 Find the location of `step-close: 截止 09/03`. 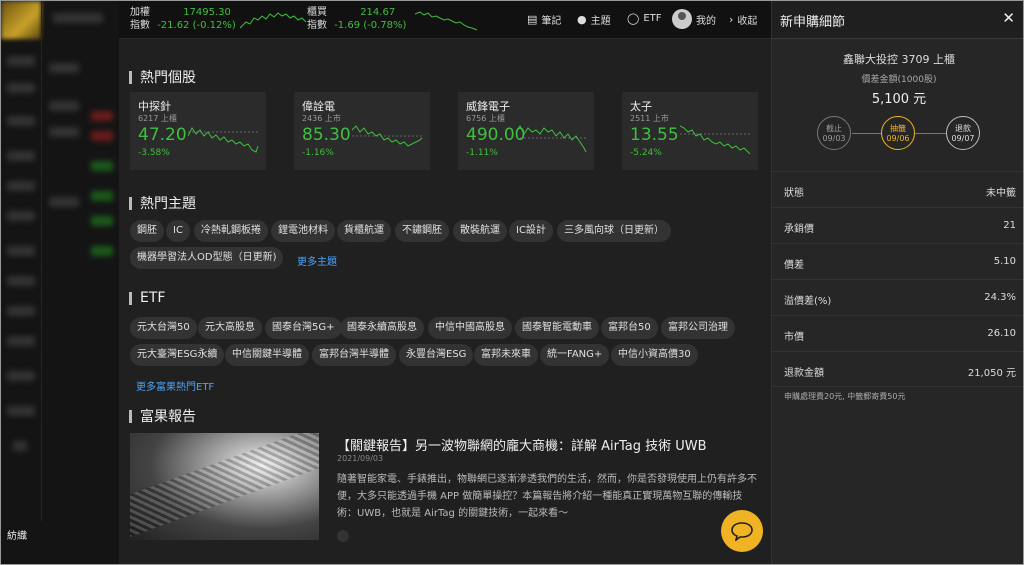

step-close: 截止 09/03 is located at coordinates (834, 133).